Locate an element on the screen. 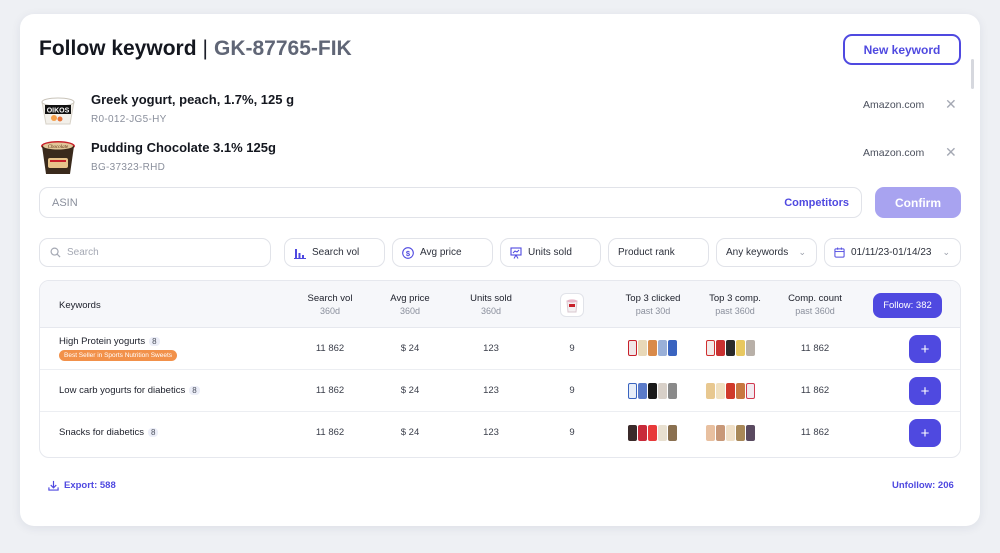 Image resolution: width=1000 pixels, height=553 pixels. product-name: Greek yogurt, peach, 1.7%, 125 g is located at coordinates (193, 99).